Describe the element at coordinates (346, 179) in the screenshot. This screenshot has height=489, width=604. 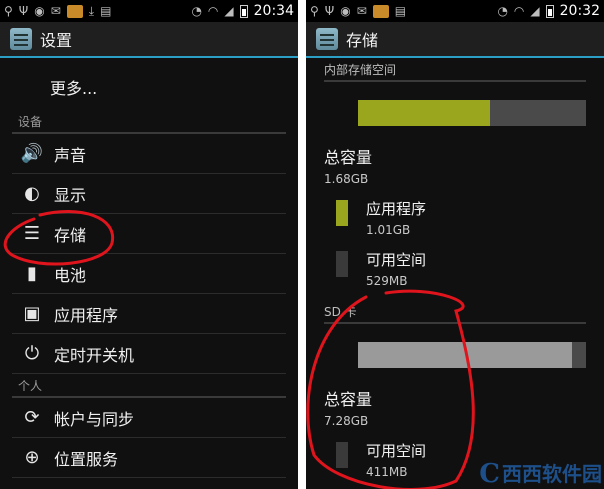
I see `total-capacity-value: 1.68GB` at that location.